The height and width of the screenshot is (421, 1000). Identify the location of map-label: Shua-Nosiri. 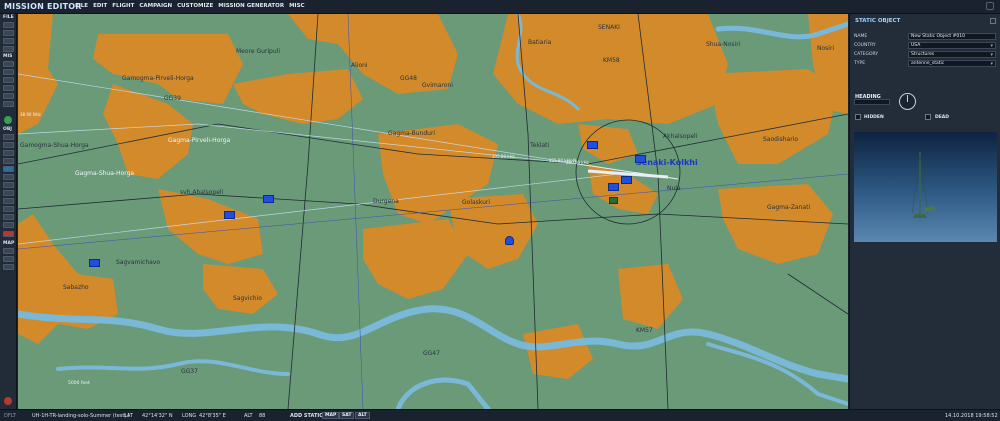
(723, 44).